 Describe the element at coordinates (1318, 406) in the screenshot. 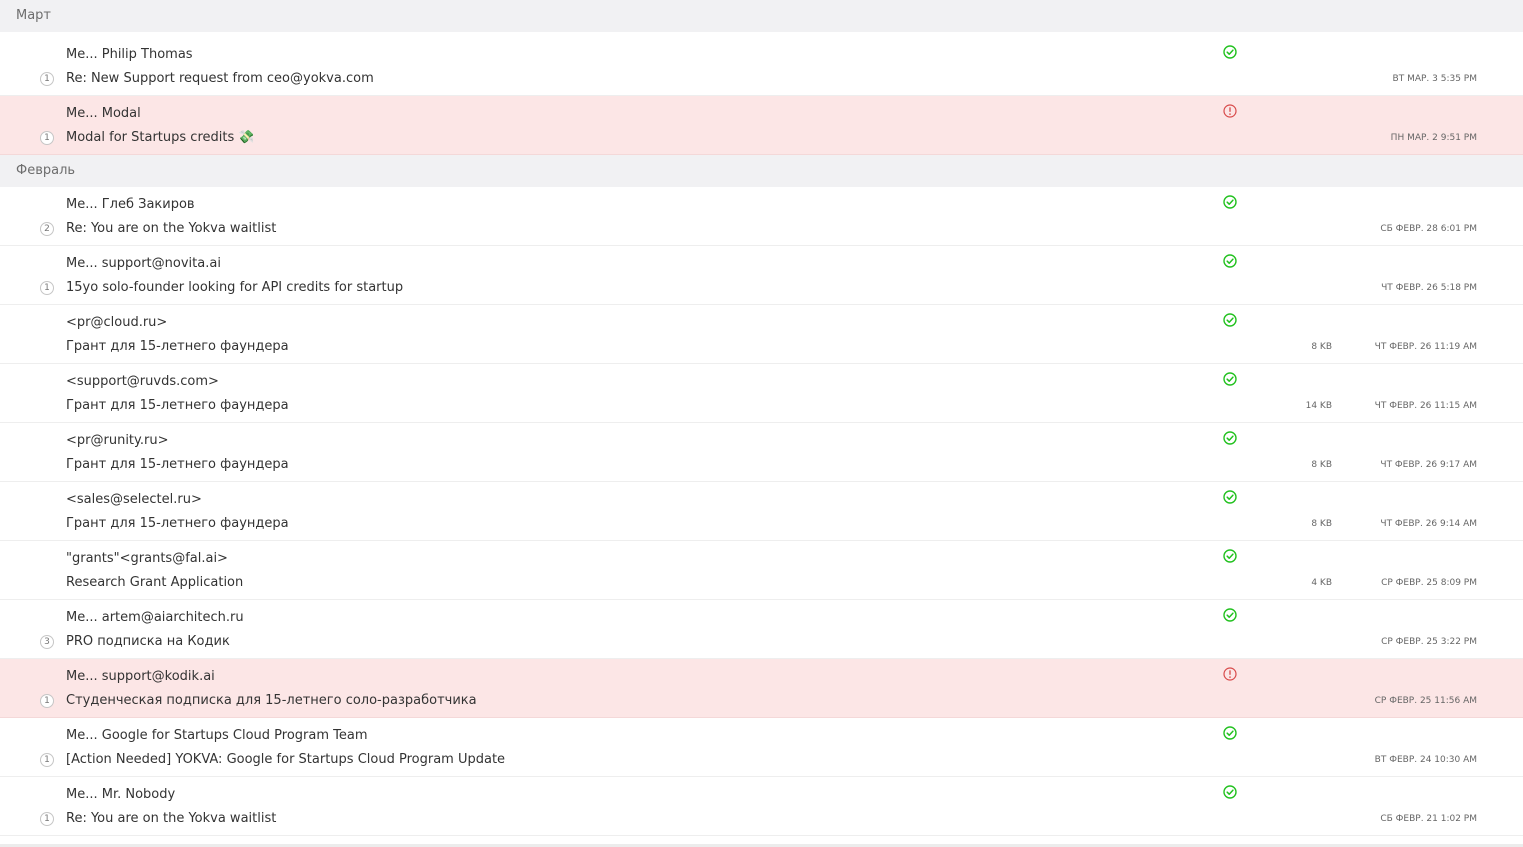

I see `message-size: 14 KB` at that location.